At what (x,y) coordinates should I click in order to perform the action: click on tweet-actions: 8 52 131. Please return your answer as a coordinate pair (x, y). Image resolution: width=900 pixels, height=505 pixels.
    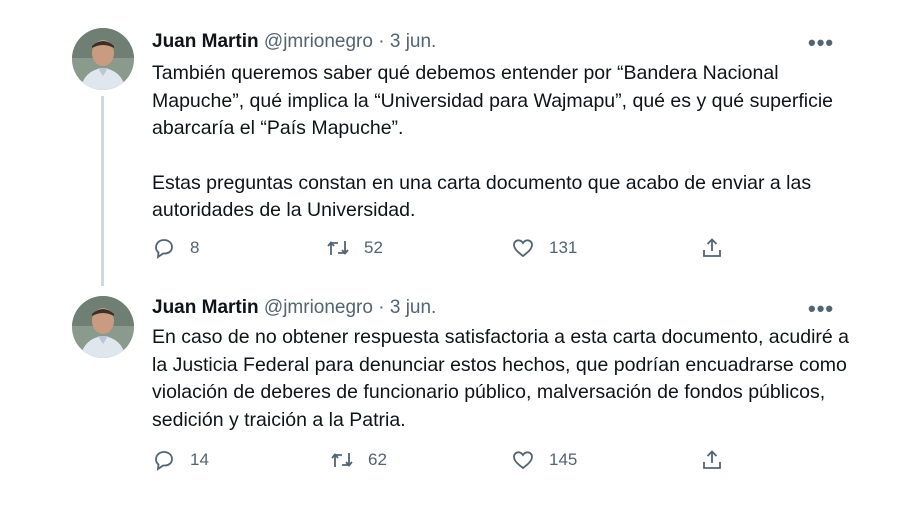
    Looking at the image, I should click on (452, 251).